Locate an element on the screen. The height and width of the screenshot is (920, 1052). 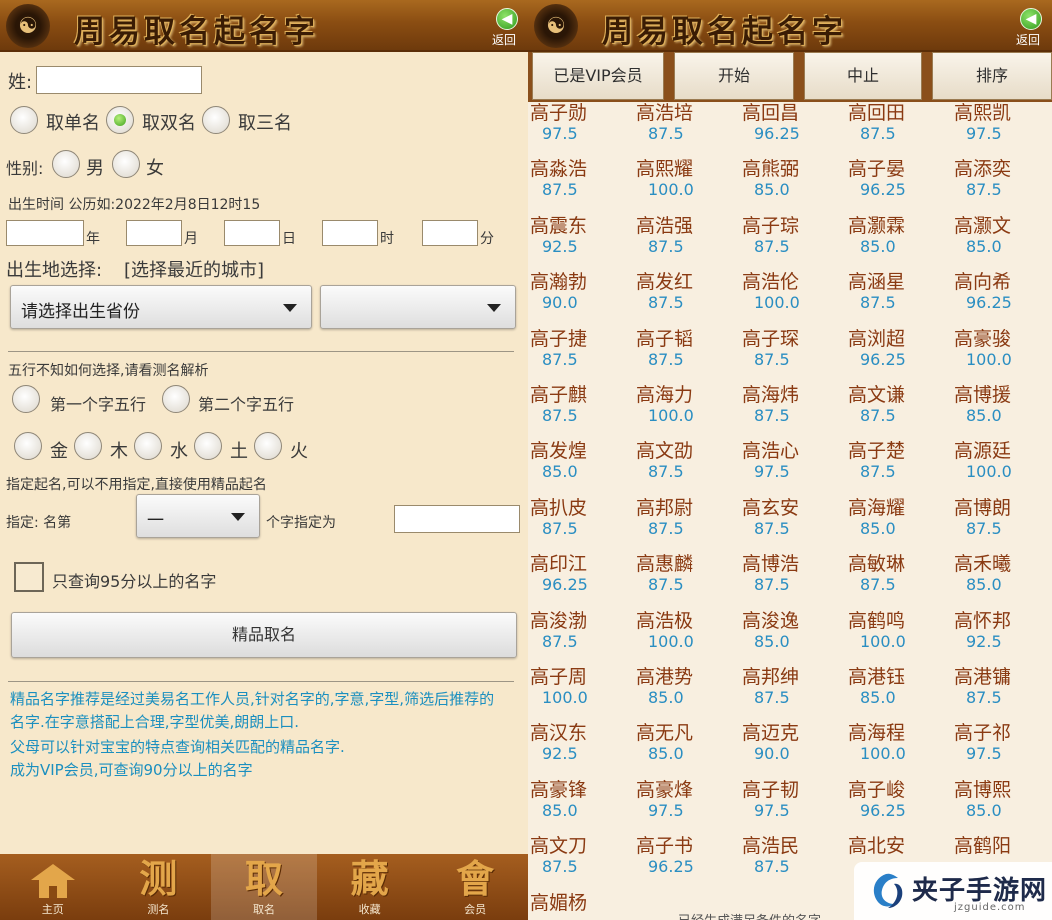
radio-double-name is located at coordinates (120, 120).